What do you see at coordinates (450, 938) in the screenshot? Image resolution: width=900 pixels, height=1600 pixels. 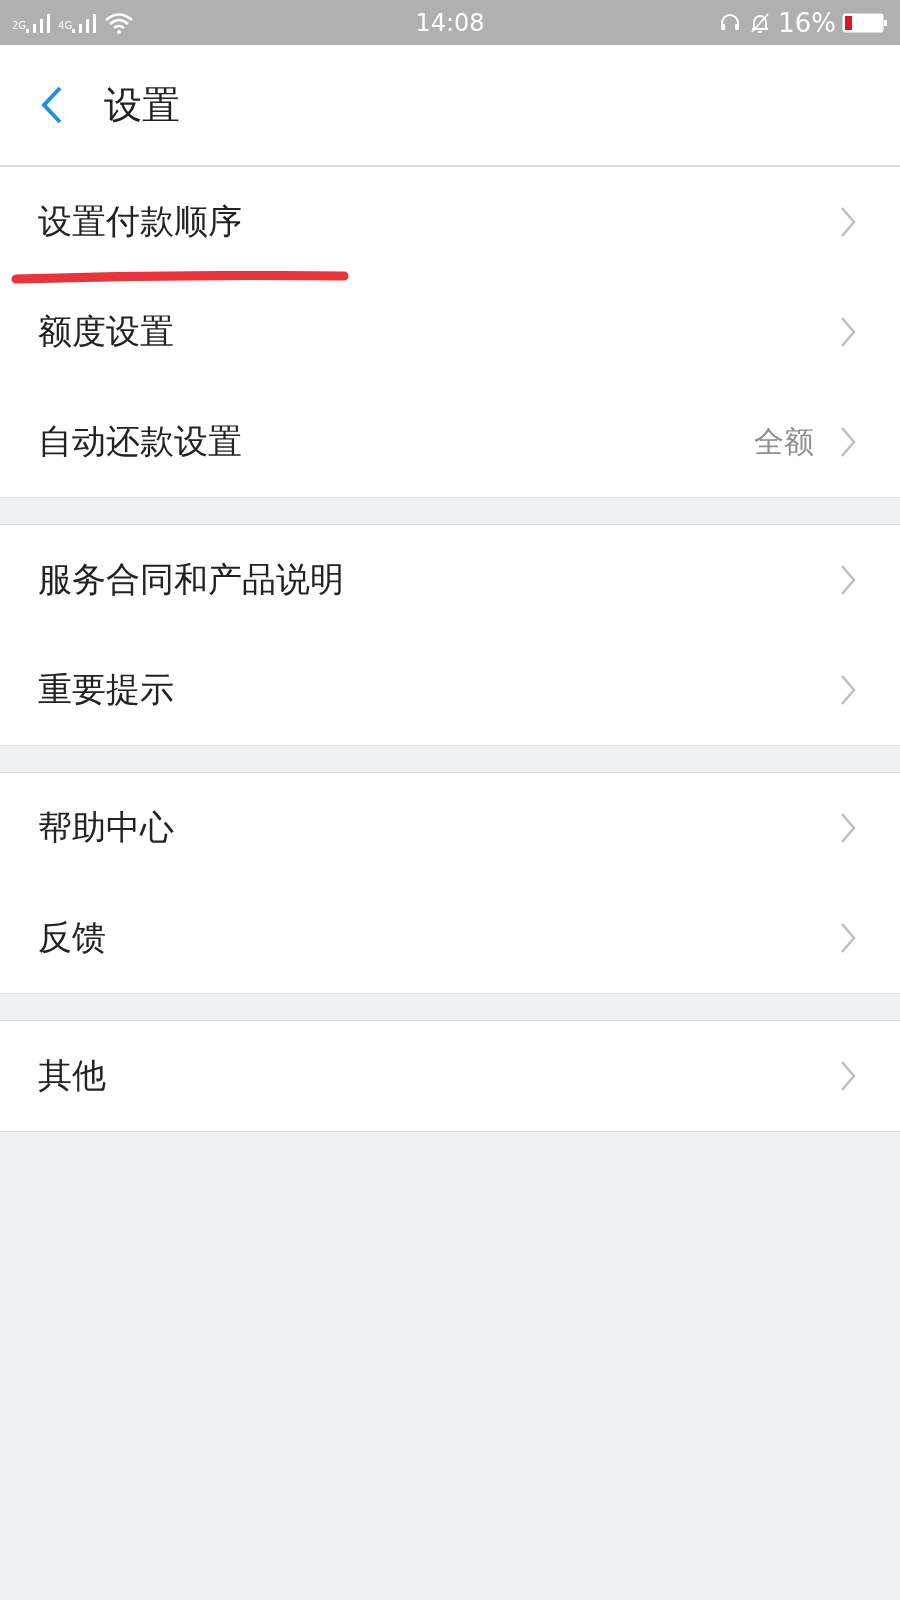 I see `settings-row: 反馈` at bounding box center [450, 938].